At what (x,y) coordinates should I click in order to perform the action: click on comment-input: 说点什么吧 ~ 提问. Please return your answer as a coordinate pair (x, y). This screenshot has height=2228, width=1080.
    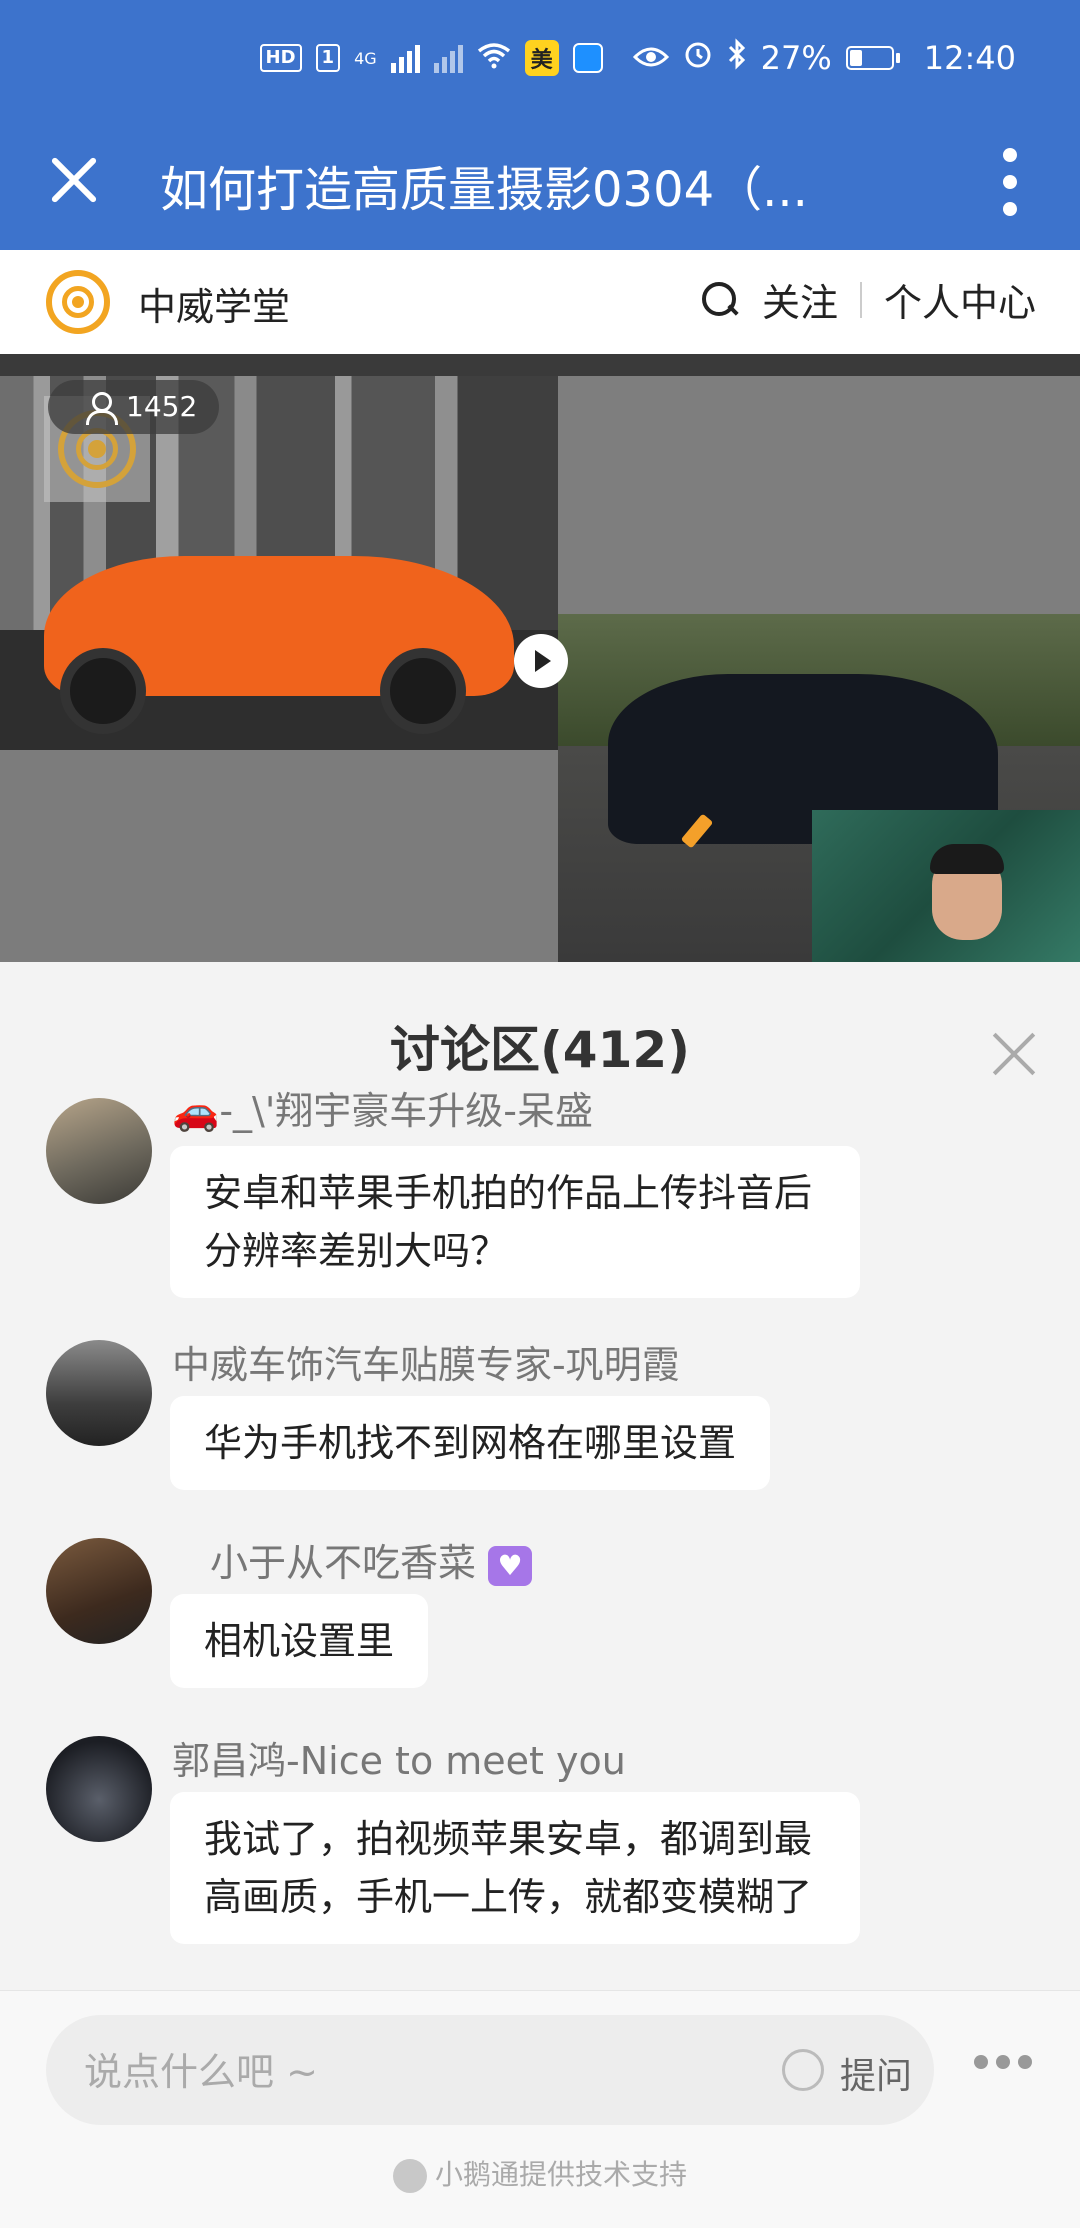
    Looking at the image, I should click on (490, 2070).